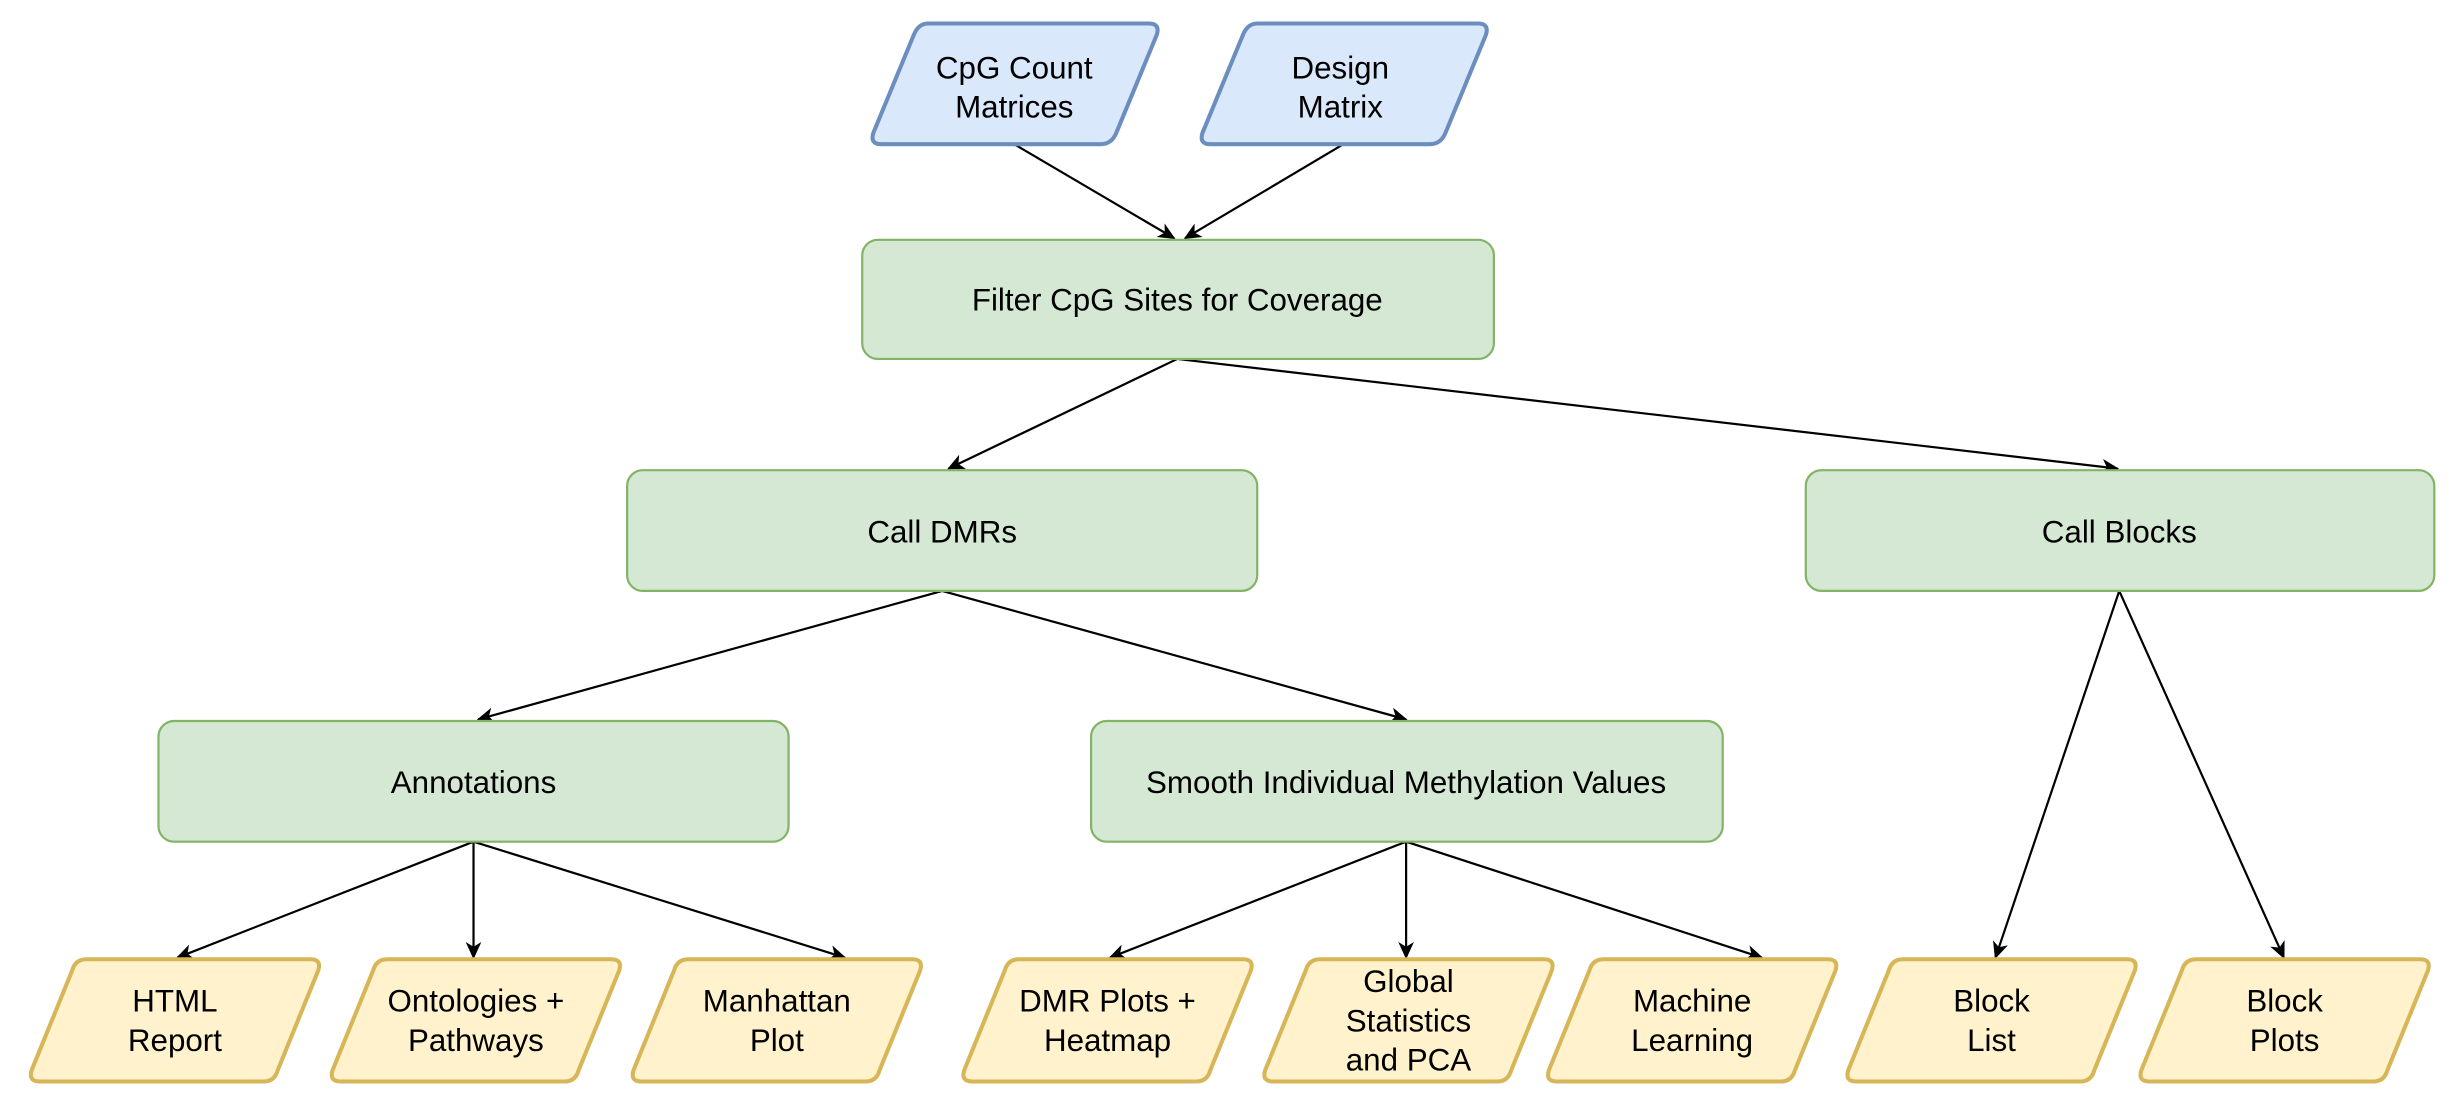  I want to click on process-annotations: Annotations, so click(473, 781).